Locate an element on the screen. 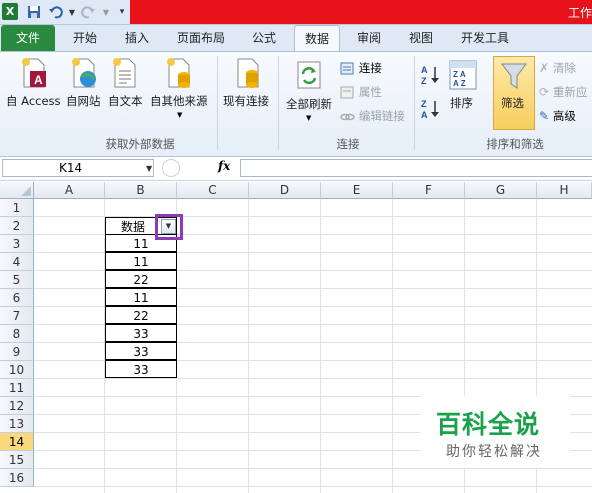 Image resolution: width=592 pixels, height=493 pixels. from-access-button: A 自 Access is located at coordinates (34, 85).